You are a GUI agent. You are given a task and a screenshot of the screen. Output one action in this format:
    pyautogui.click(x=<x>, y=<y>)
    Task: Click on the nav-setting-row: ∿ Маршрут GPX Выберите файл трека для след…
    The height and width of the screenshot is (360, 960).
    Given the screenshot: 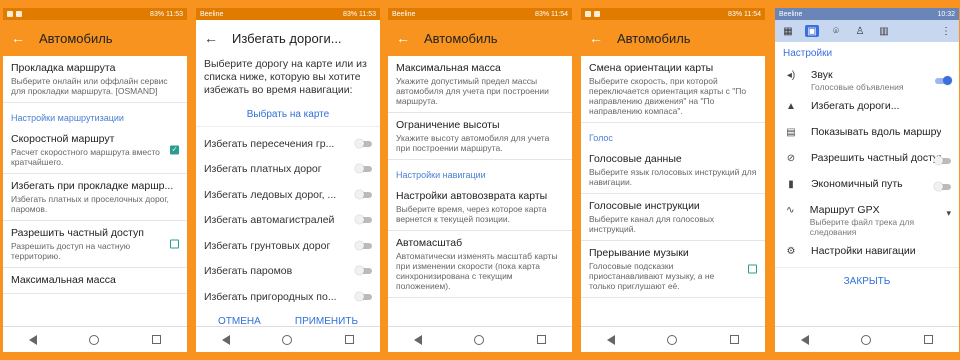 What is the action you would take?
    pyautogui.click(x=867, y=220)
    